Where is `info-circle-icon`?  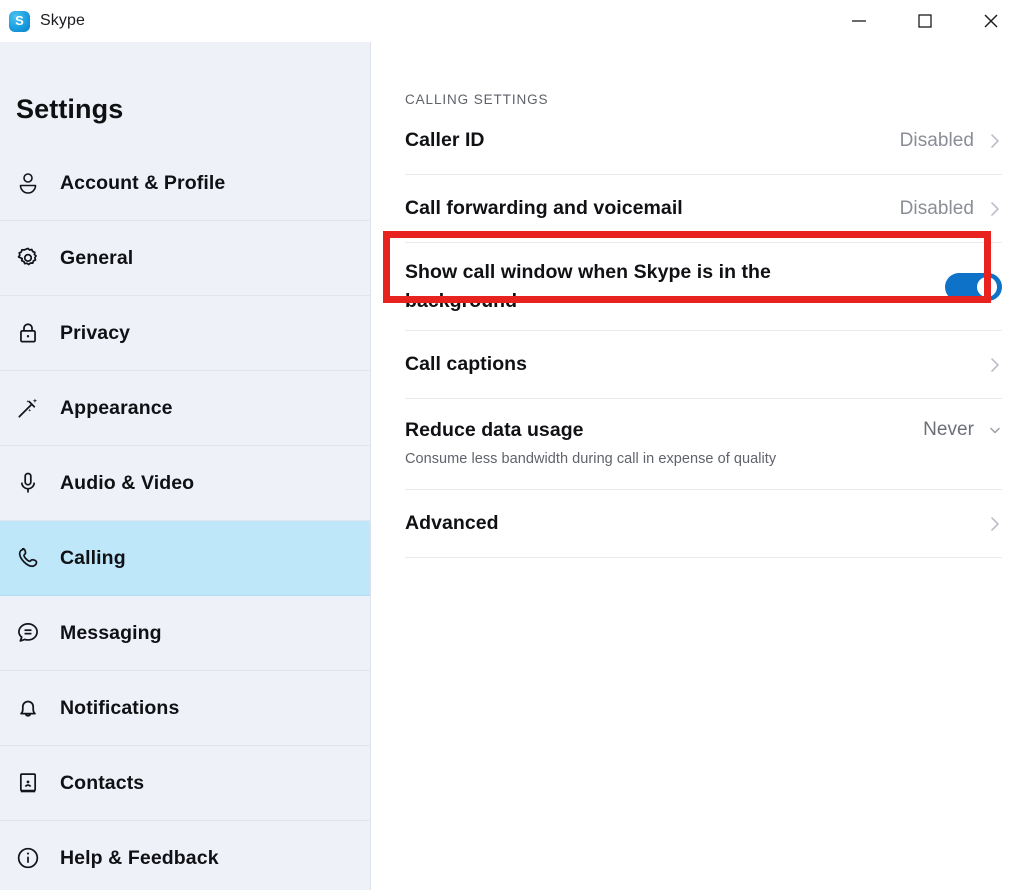 info-circle-icon is located at coordinates (28, 858).